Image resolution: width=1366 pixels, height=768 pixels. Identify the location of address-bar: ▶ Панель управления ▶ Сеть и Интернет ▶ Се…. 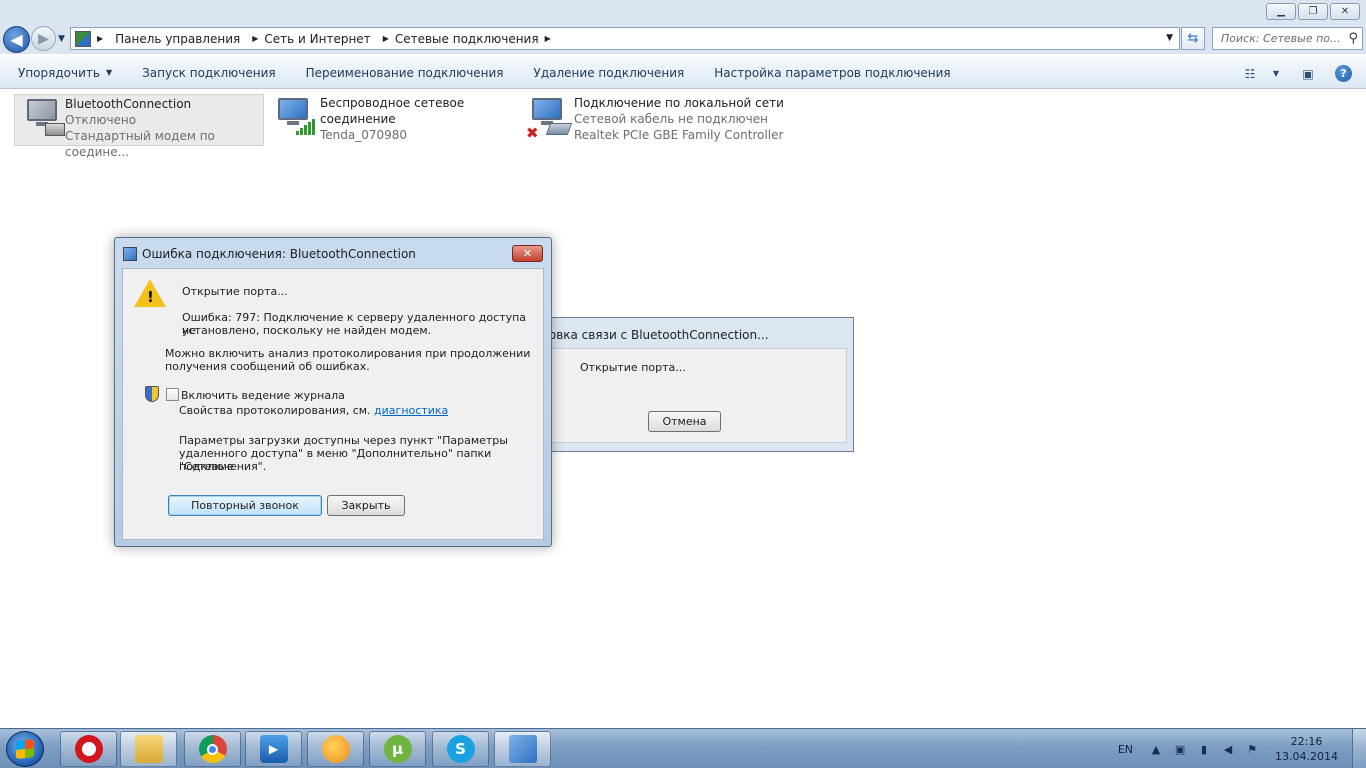
(625, 38).